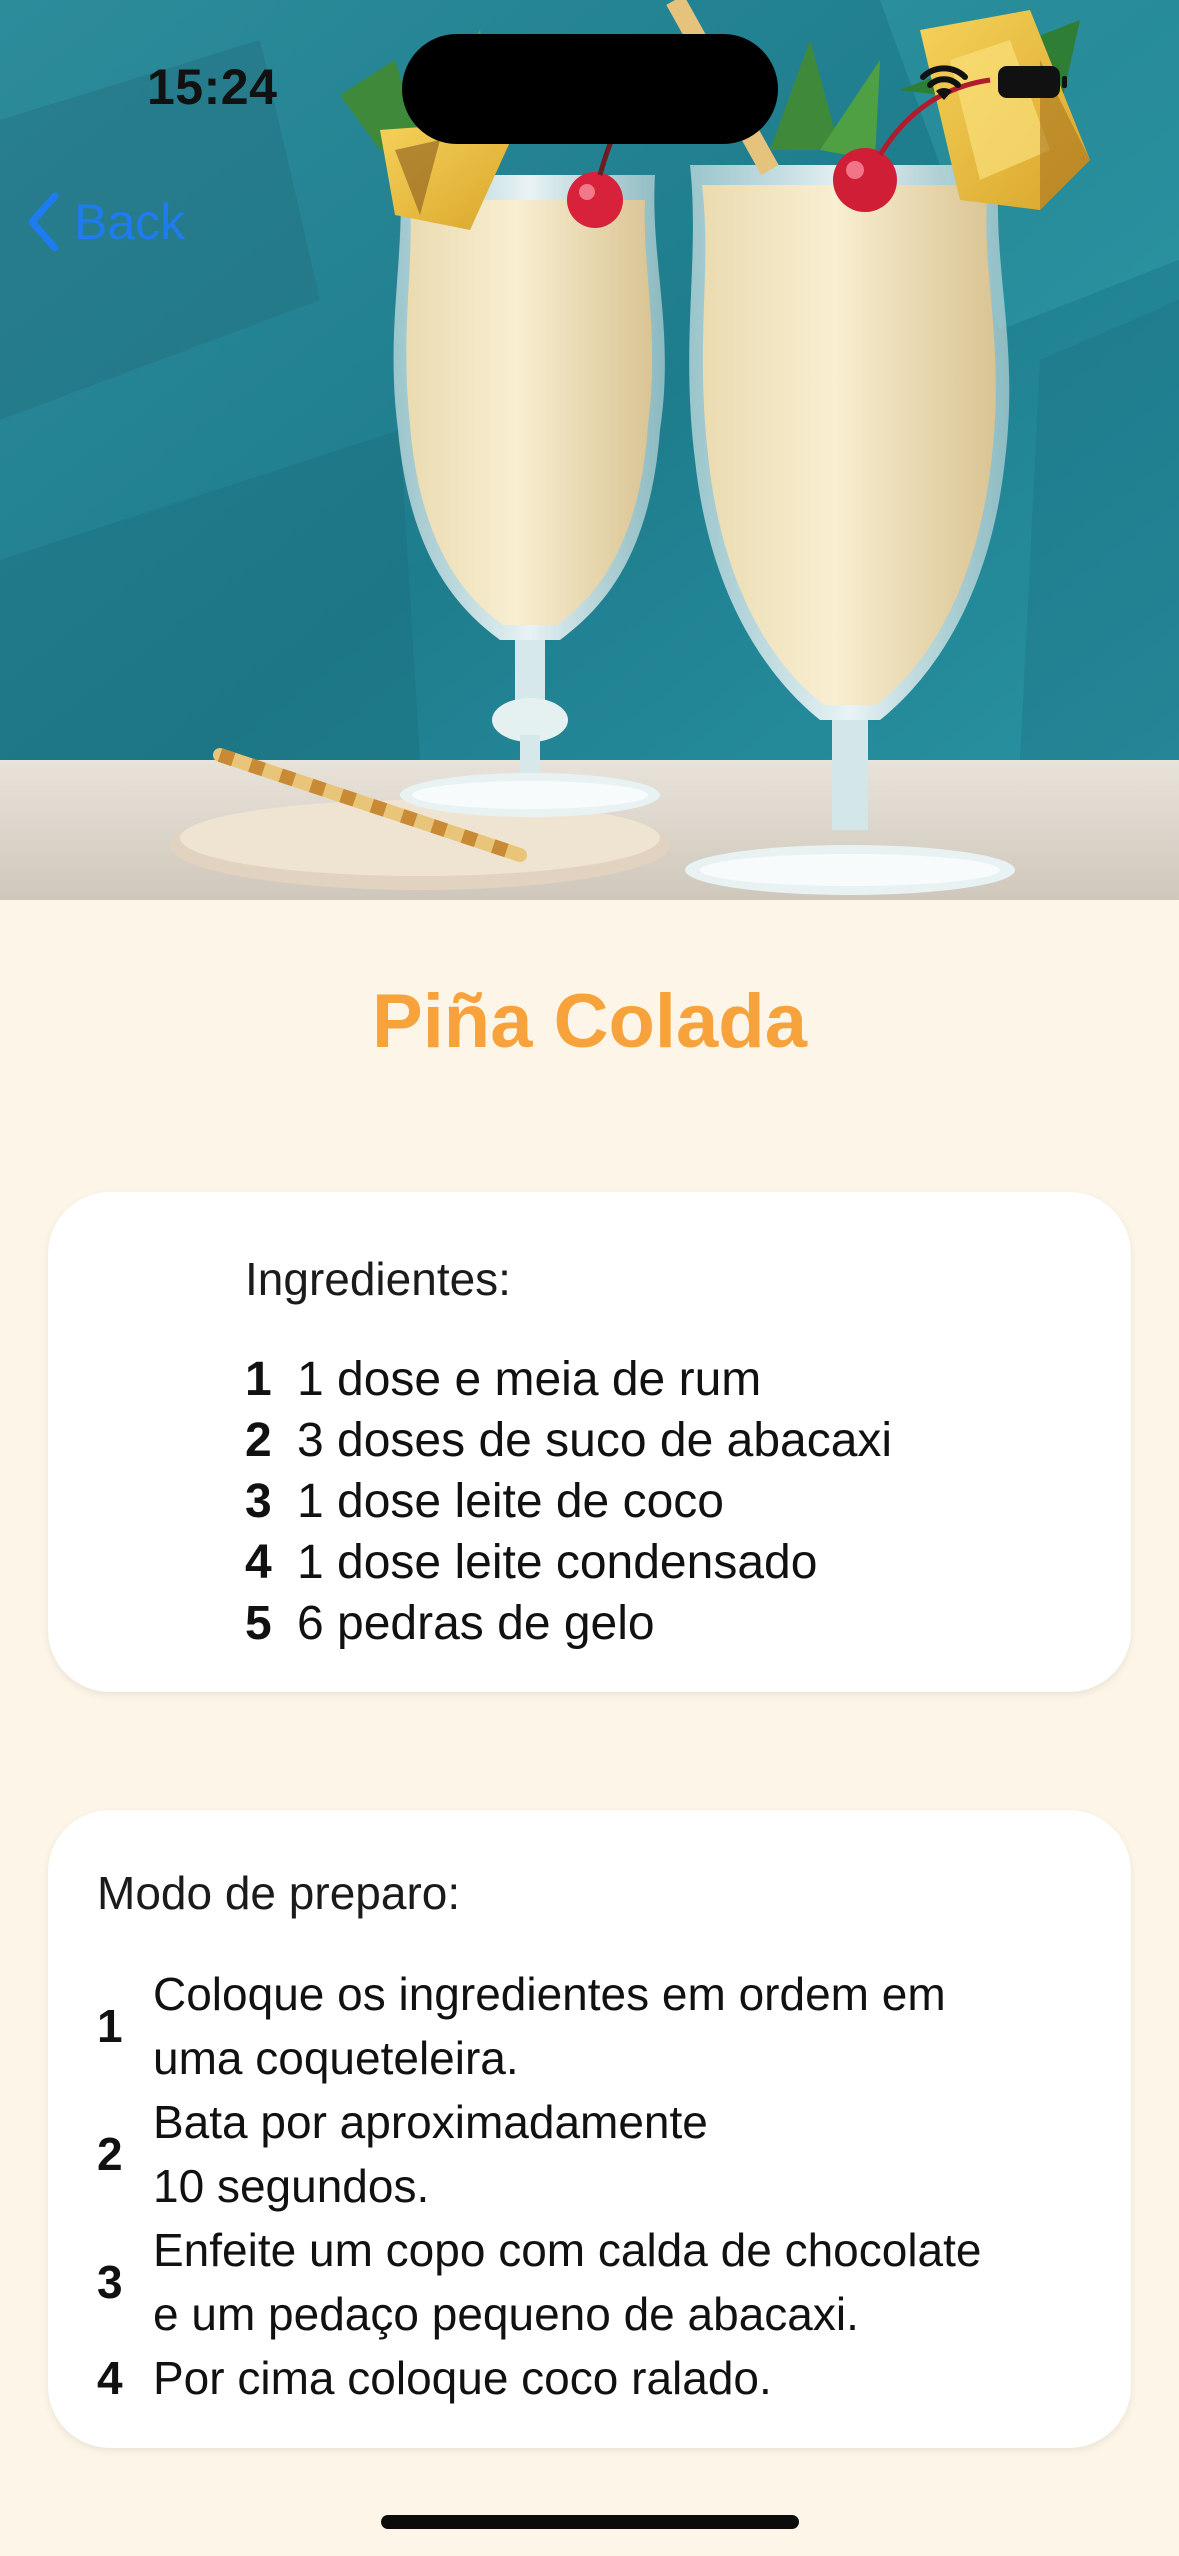 This screenshot has height=2556, width=1179. I want to click on step-number: 1, so click(110, 2026).